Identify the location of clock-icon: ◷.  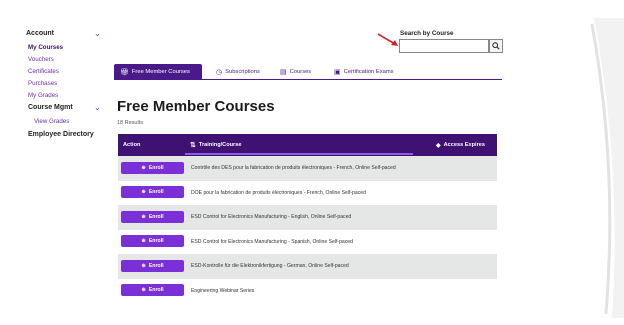
(219, 72).